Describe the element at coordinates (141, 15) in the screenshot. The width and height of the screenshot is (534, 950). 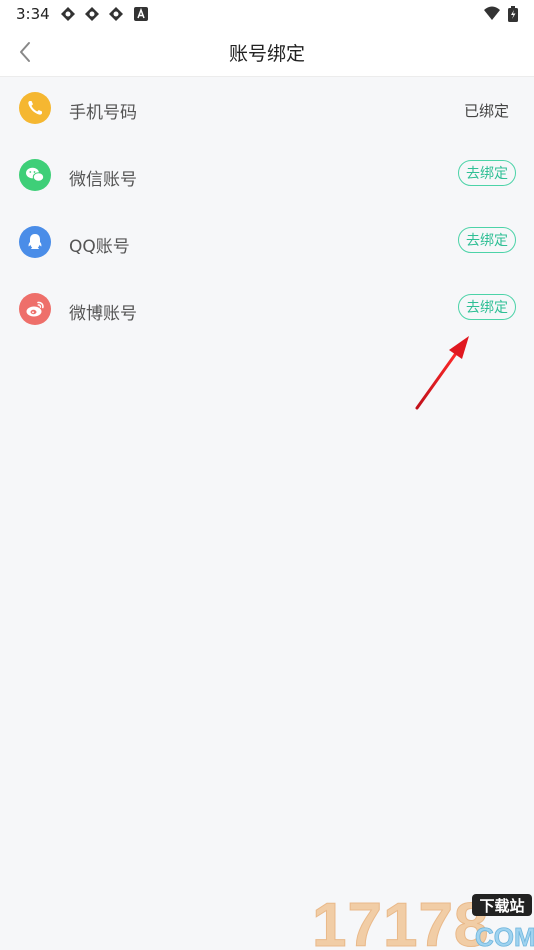
I see `a-notification-icon` at that location.